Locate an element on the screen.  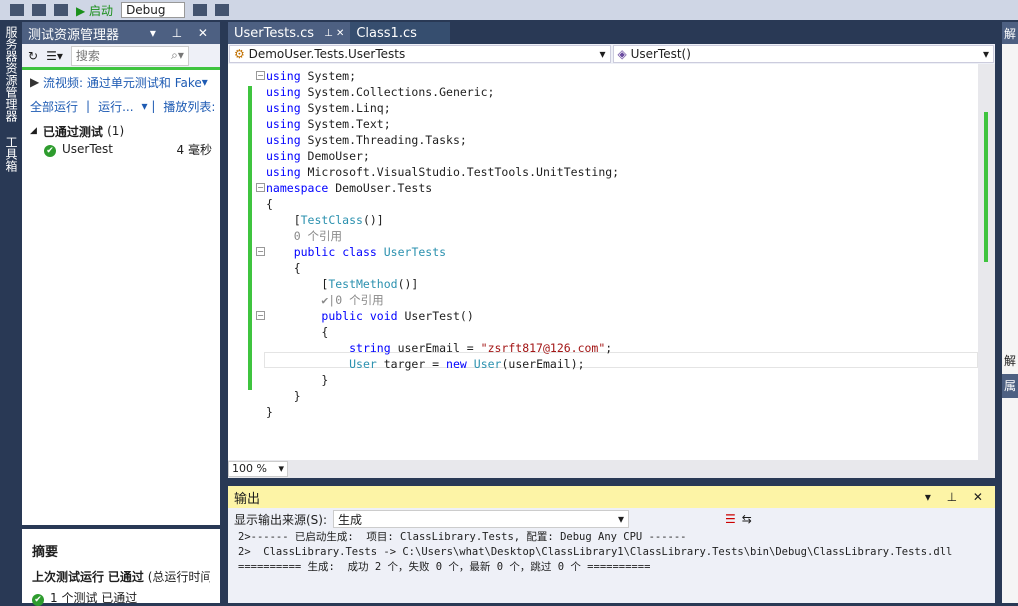
panel-tab: 解 is located at coordinates (1010, 360).